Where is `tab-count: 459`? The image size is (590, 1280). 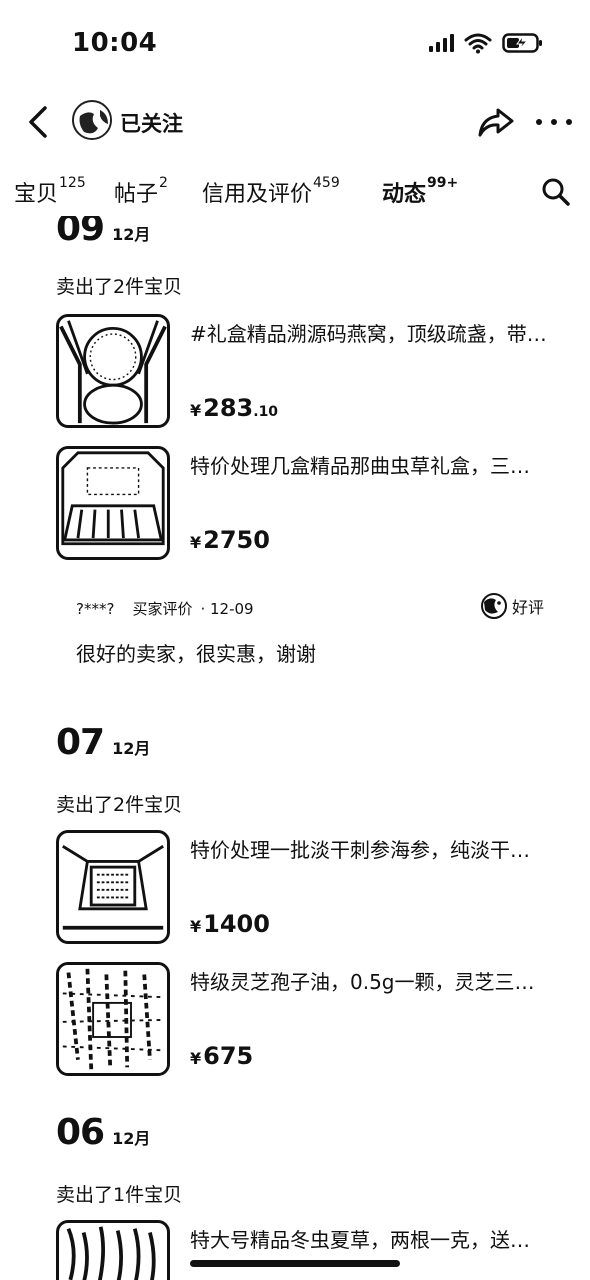 tab-count: 459 is located at coordinates (326, 182).